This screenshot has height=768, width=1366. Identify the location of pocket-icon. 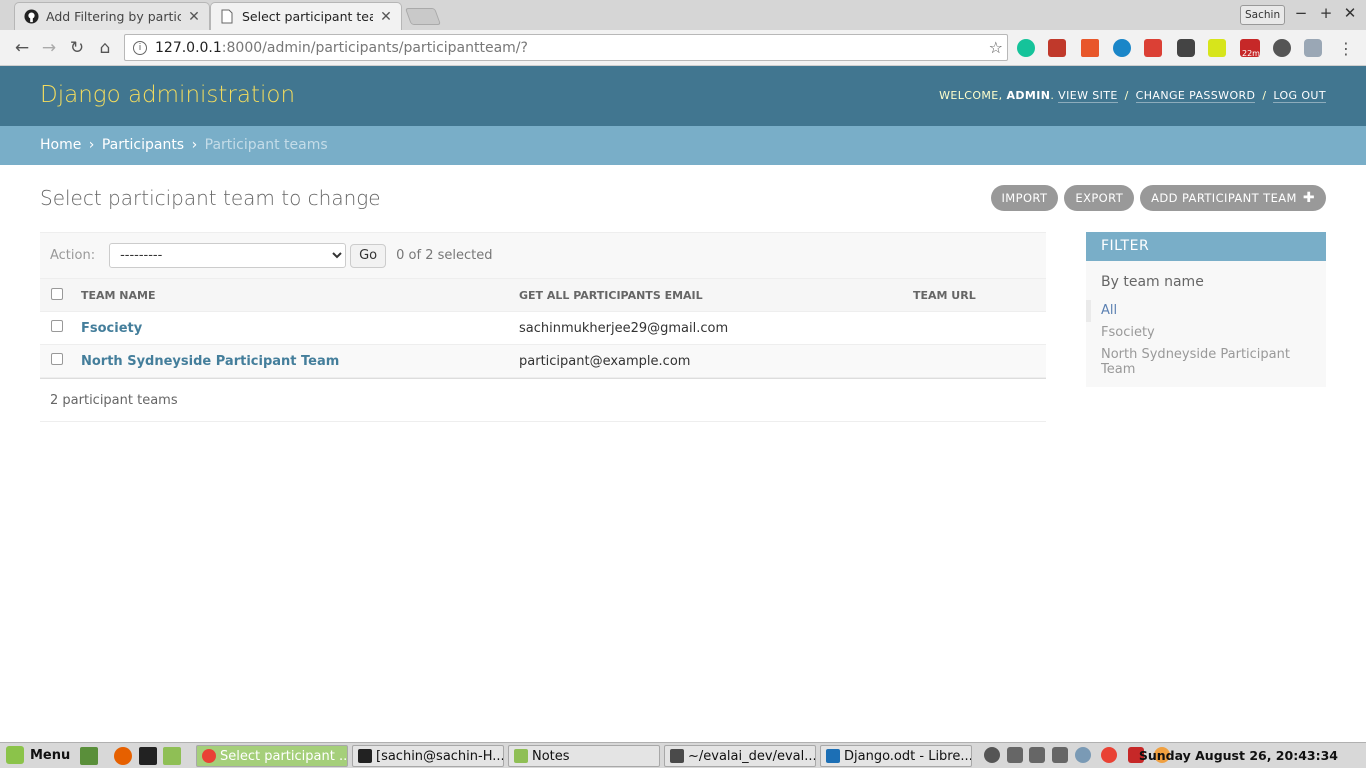
(1186, 48).